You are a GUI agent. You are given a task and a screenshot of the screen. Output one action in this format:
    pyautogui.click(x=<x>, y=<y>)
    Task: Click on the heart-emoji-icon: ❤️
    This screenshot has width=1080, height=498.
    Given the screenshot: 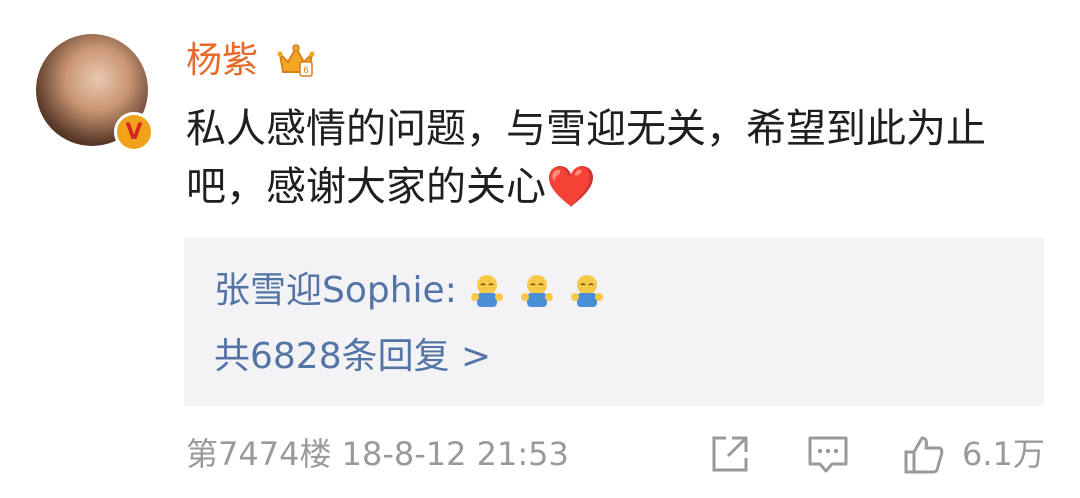 What is the action you would take?
    pyautogui.click(x=571, y=187)
    